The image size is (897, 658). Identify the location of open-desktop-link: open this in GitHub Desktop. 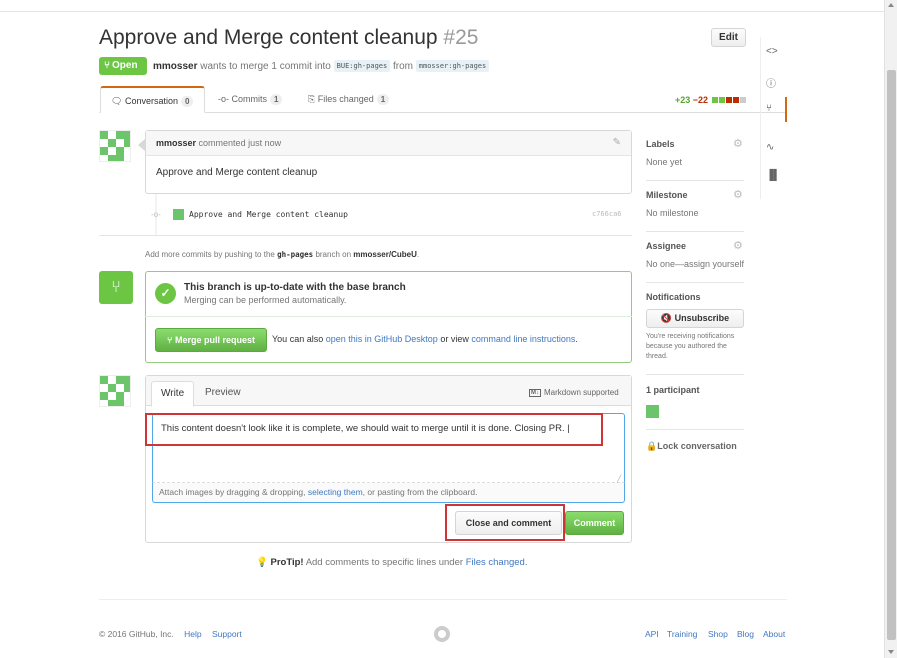
(382, 339).